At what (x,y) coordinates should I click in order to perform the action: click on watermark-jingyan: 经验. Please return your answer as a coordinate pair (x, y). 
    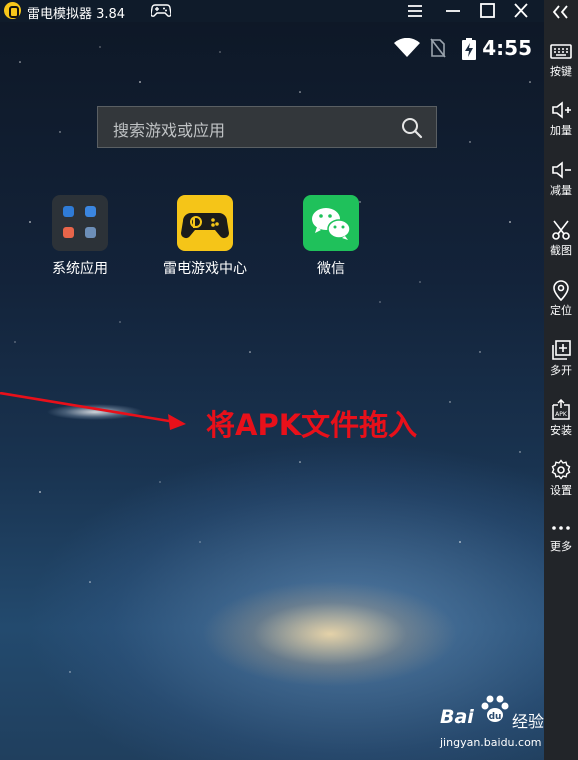
    Looking at the image, I should click on (527, 721).